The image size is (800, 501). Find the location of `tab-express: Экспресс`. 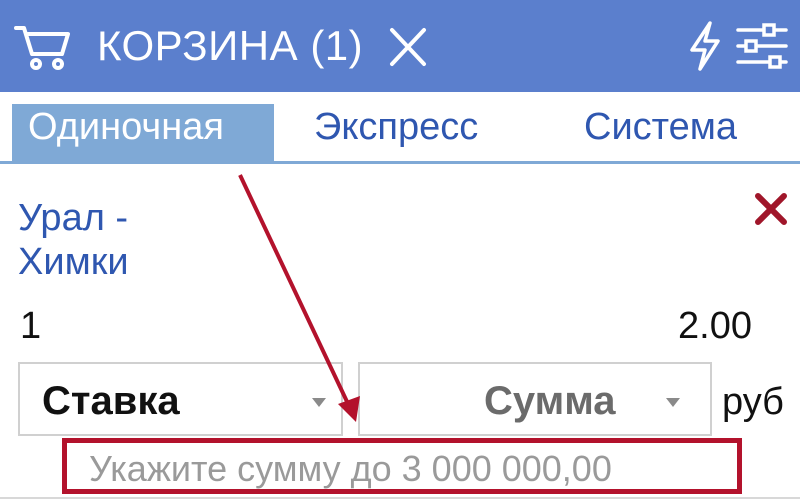

tab-express: Экспресс is located at coordinates (396, 133).